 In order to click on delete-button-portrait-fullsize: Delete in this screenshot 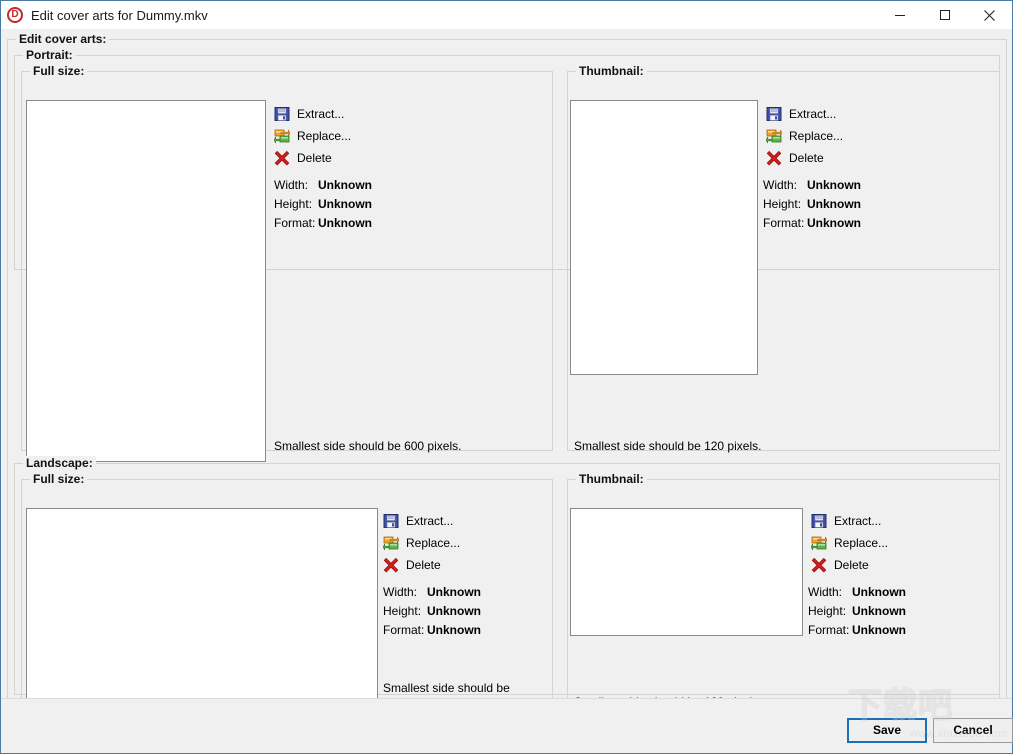, I will do `click(312, 158)`.